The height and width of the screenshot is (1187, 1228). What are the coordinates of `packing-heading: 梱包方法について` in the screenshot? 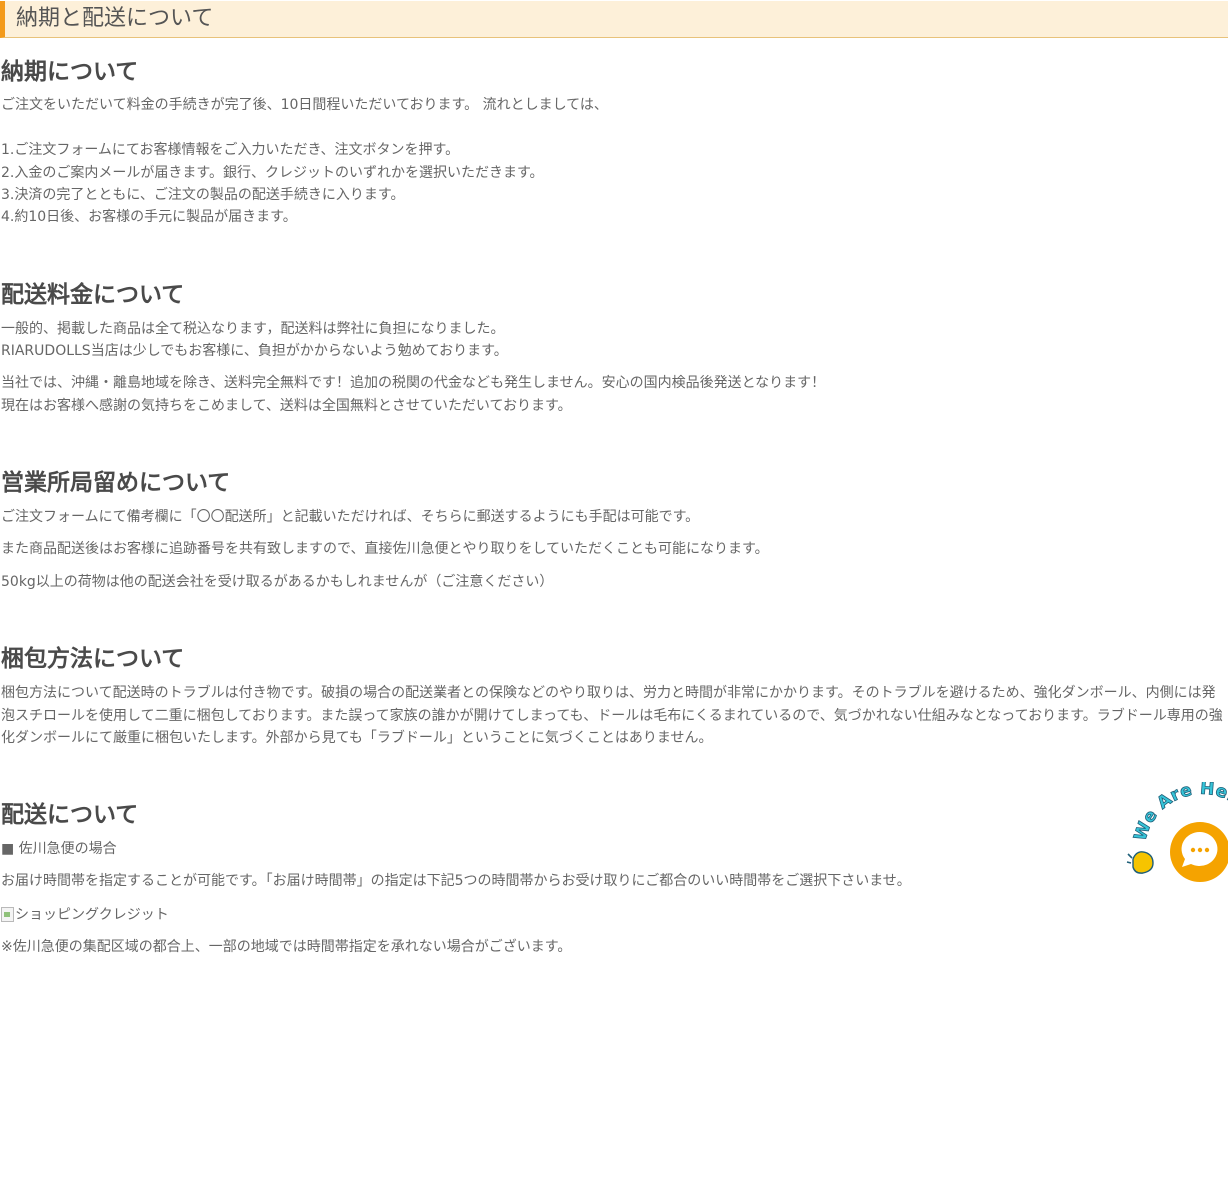 It's located at (93, 659).